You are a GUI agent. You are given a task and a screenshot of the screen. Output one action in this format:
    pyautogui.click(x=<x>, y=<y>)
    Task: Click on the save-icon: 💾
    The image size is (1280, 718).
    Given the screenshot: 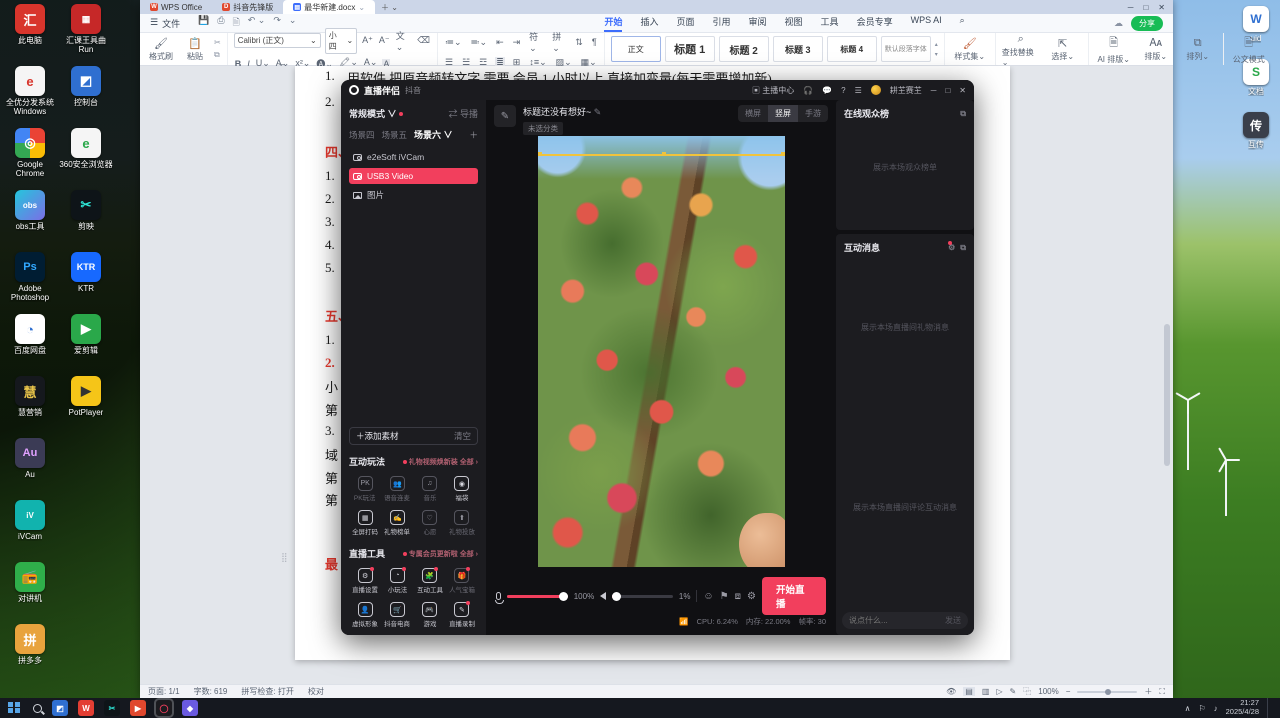 What is the action you would take?
    pyautogui.click(x=203, y=23)
    